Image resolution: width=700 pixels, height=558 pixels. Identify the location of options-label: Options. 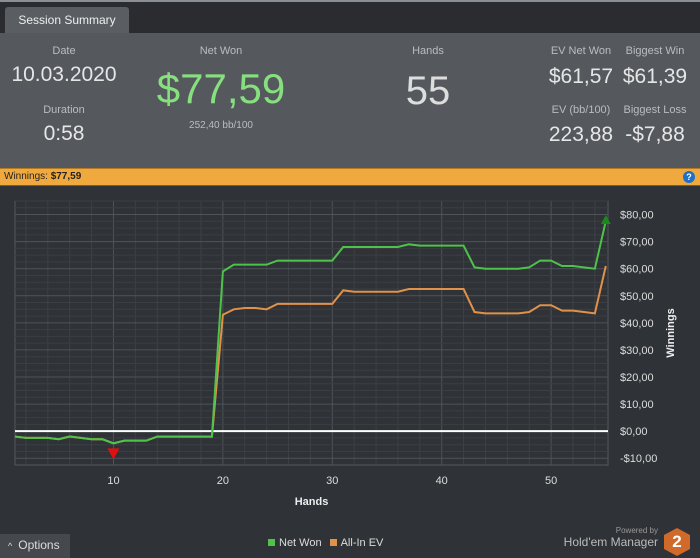
(39, 545).